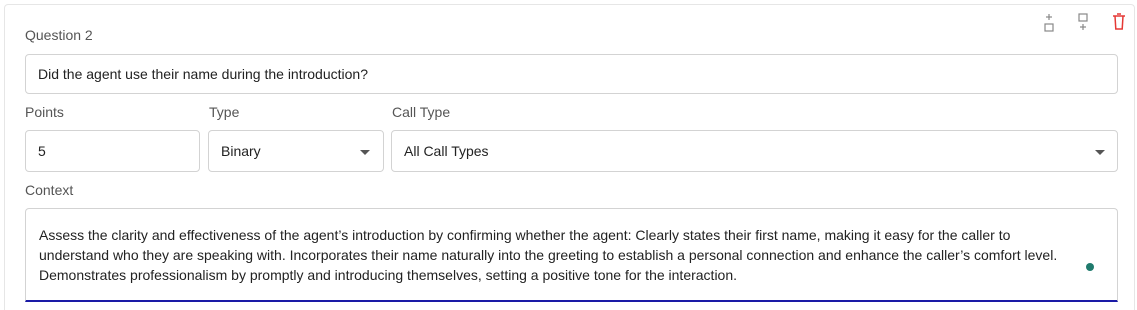 Image resolution: width=1137 pixels, height=310 pixels. I want to click on context-label: Context, so click(49, 190).